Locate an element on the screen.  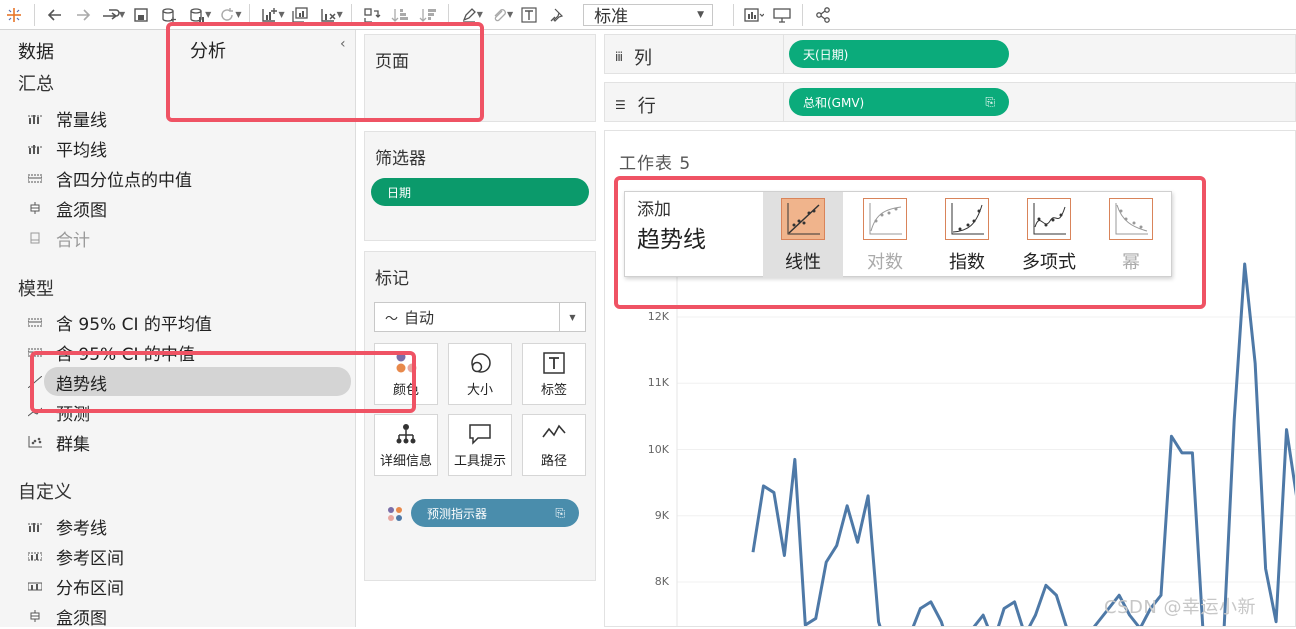
presentation-mode-icon is located at coordinates (782, 15).